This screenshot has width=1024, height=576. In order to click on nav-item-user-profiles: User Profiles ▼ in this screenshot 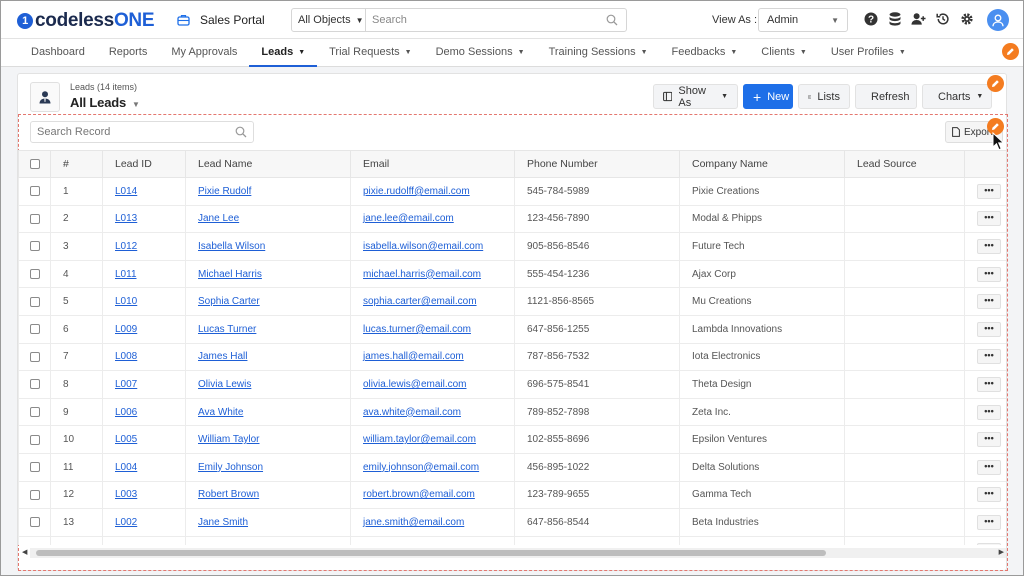, I will do `click(868, 52)`.